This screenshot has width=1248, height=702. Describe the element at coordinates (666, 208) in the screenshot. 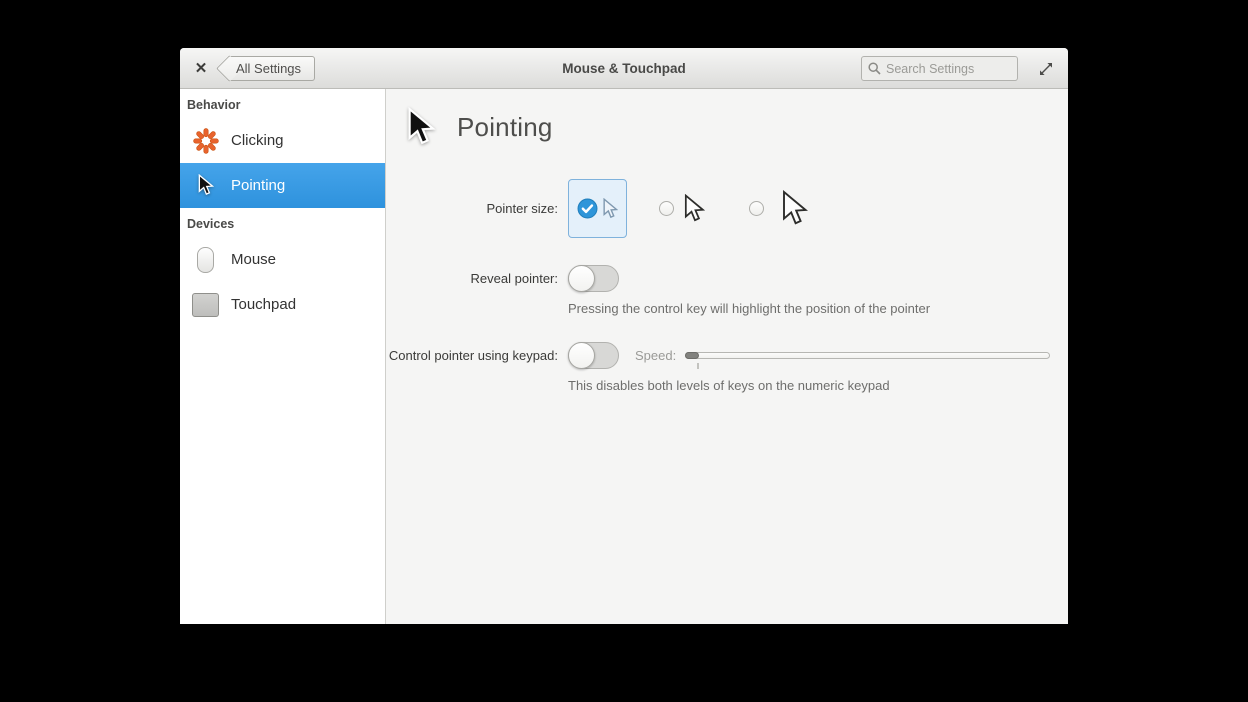

I see `pointer-size-radio-medium` at that location.